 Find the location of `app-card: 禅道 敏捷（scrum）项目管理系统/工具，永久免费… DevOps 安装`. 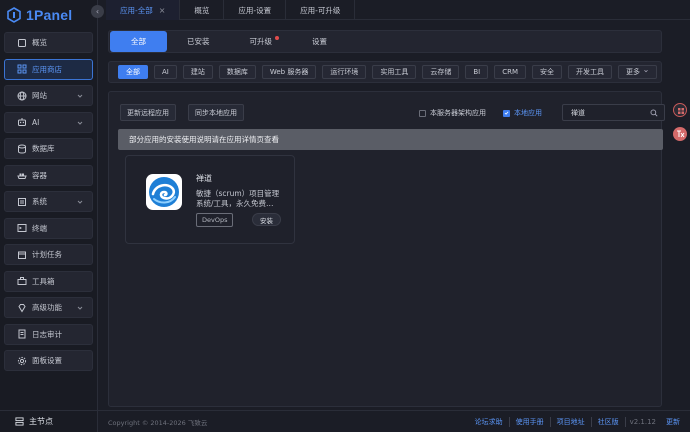

app-card: 禅道 敏捷（scrum）项目管理系统/工具，永久免费… DevOps 安装 is located at coordinates (210, 199).